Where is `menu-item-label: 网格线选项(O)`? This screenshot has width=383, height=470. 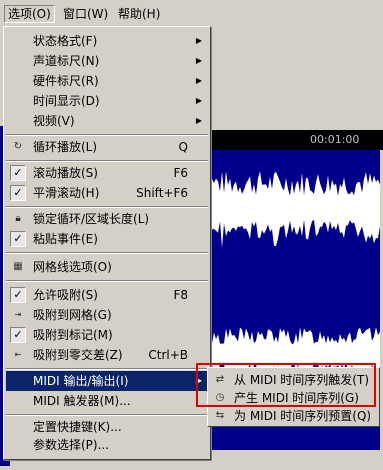
menu-item-label: 网格线选项(O) is located at coordinates (72, 267).